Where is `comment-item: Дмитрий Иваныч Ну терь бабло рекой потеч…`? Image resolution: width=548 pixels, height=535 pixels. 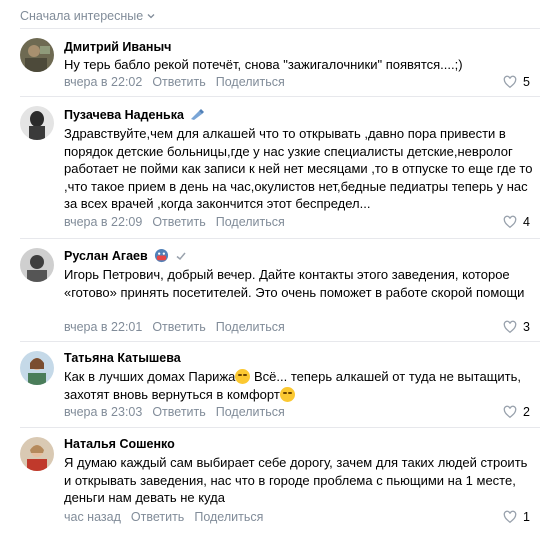
comment-item: Дмитрий Иваныч Ну терь бабло рекой потеч… is located at coordinates (274, 62).